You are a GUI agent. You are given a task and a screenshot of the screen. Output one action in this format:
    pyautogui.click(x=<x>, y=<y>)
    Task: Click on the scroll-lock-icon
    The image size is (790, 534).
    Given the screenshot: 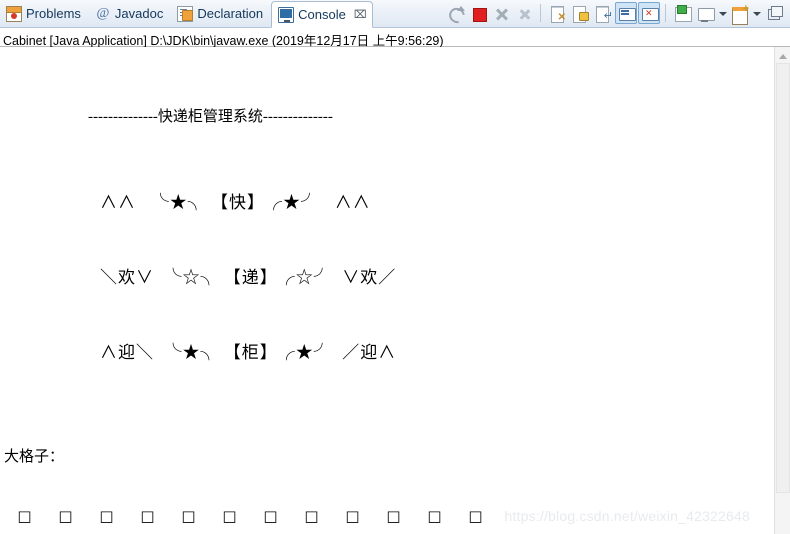 What is the action you would take?
    pyautogui.click(x=580, y=13)
    